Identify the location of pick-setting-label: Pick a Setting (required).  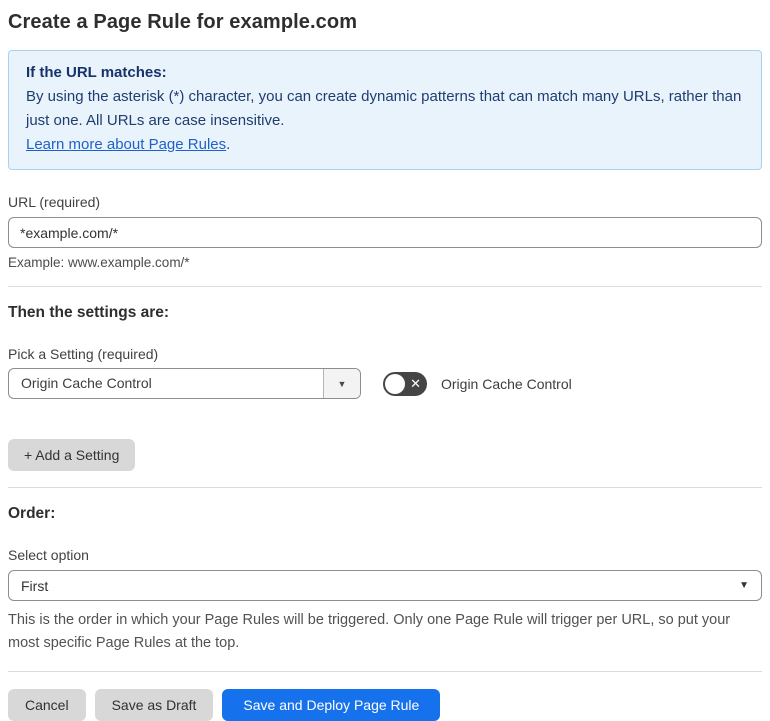
(83, 354).